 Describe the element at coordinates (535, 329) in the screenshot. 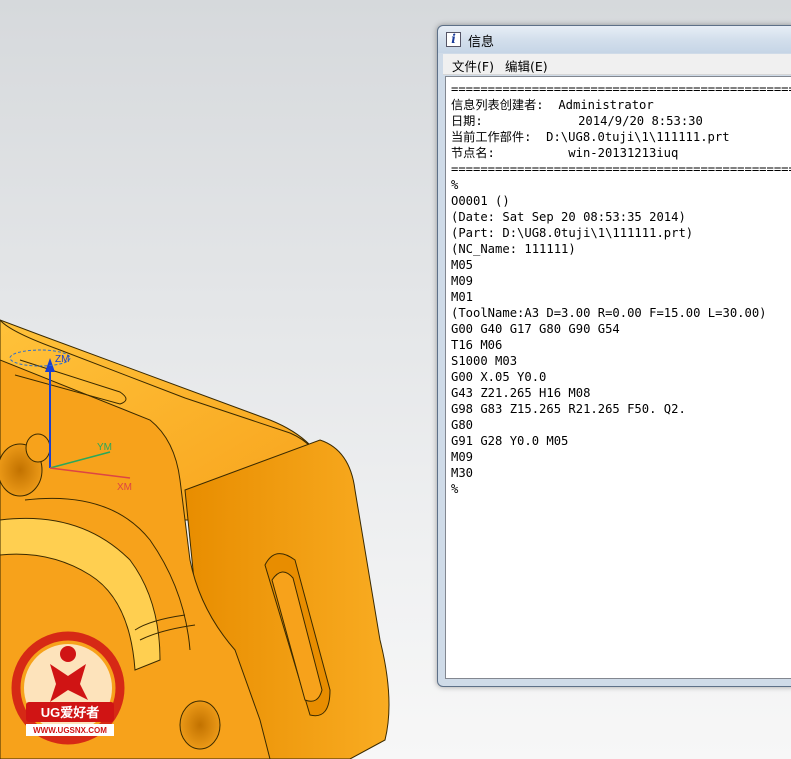

I see `info-line: G00 G40 G17 G80 G90 G54` at that location.